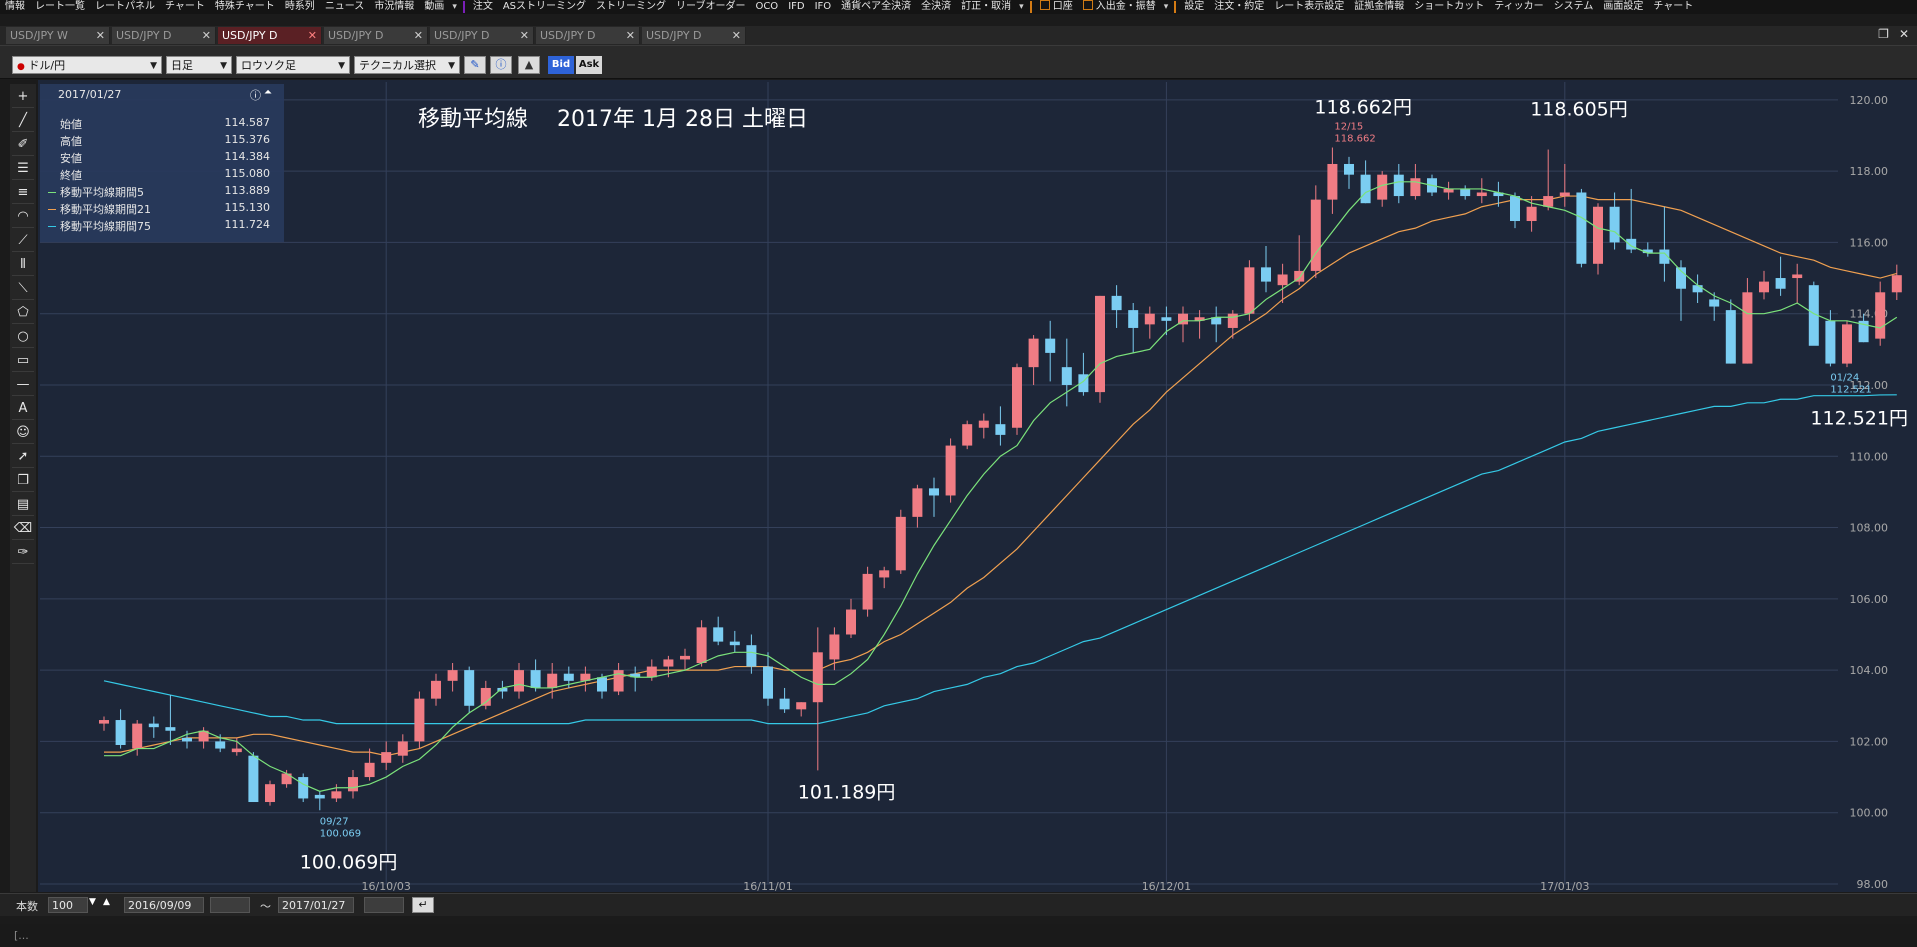 This screenshot has height=947, width=1917. What do you see at coordinates (58, 35) in the screenshot?
I see `tab-0: USD/JPY W ✕` at bounding box center [58, 35].